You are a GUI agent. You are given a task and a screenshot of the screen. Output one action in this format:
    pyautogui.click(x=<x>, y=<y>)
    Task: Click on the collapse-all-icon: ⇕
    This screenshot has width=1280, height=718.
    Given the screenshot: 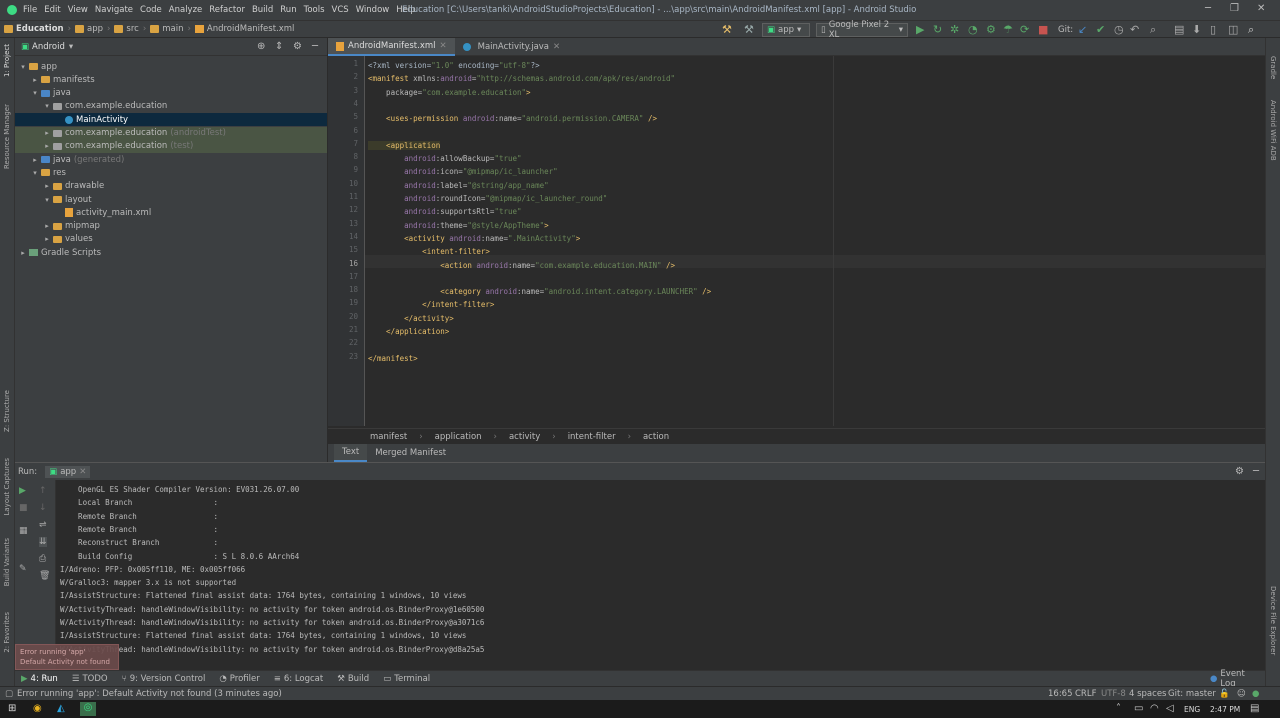 What is the action you would take?
    pyautogui.click(x=279, y=46)
    